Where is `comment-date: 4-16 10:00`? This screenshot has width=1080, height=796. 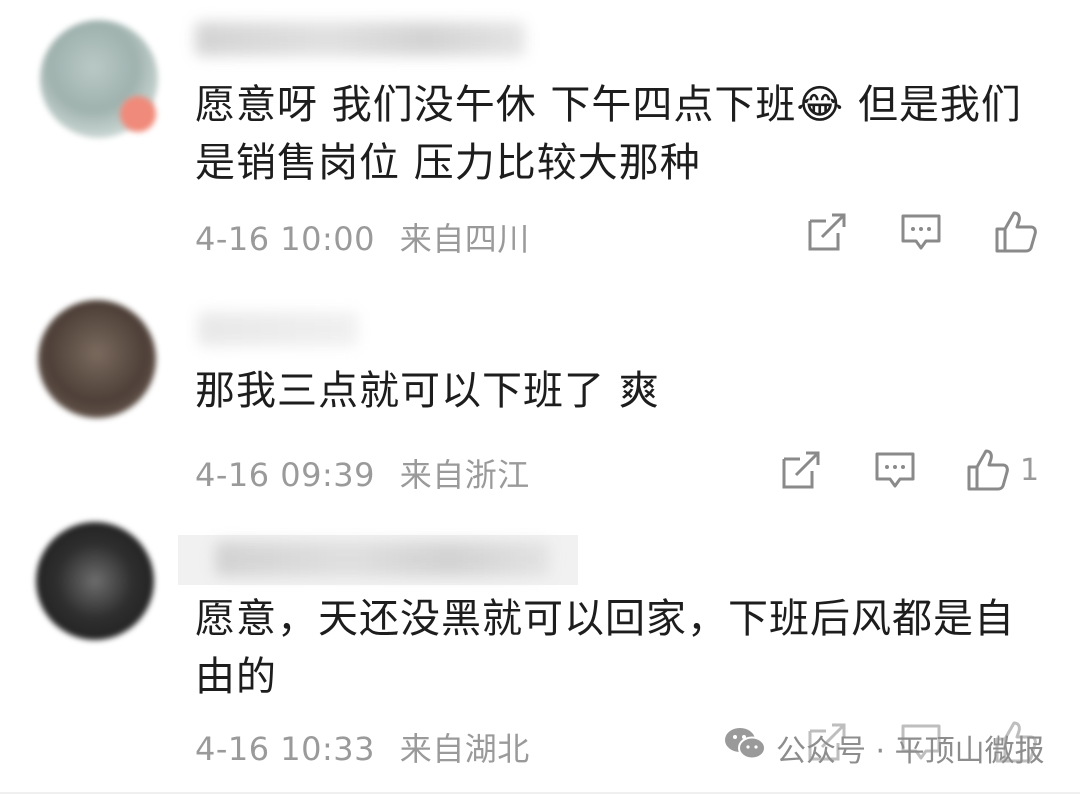 comment-date: 4-16 10:00 is located at coordinates (285, 239).